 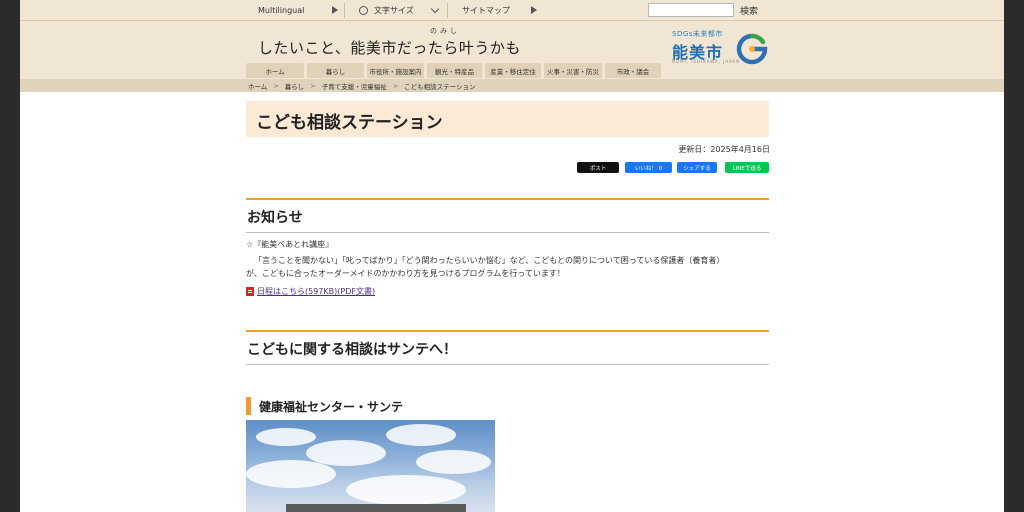 What do you see at coordinates (507, 215) in the screenshot?
I see `notice-section-header: お知らせ` at bounding box center [507, 215].